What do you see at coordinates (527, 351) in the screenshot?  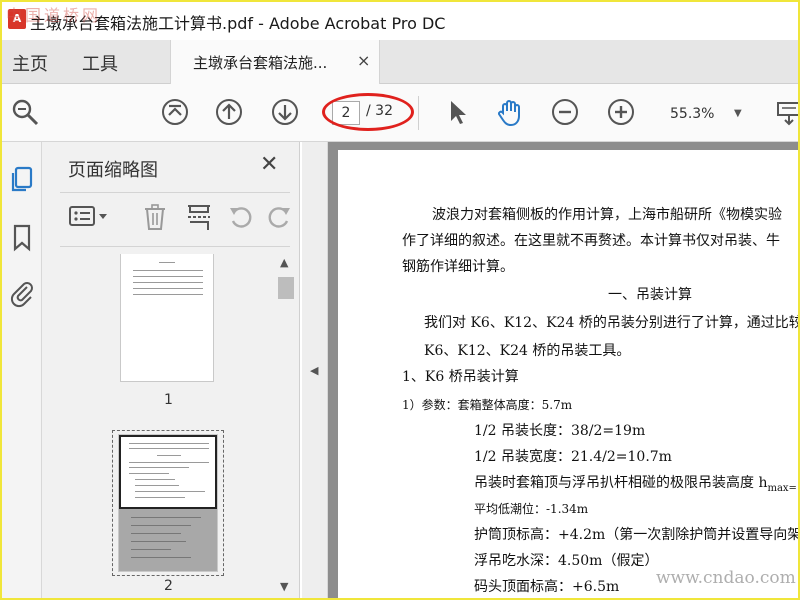 I see `doc-line: K6、K12、K24 桥的吊装工具。` at bounding box center [527, 351].